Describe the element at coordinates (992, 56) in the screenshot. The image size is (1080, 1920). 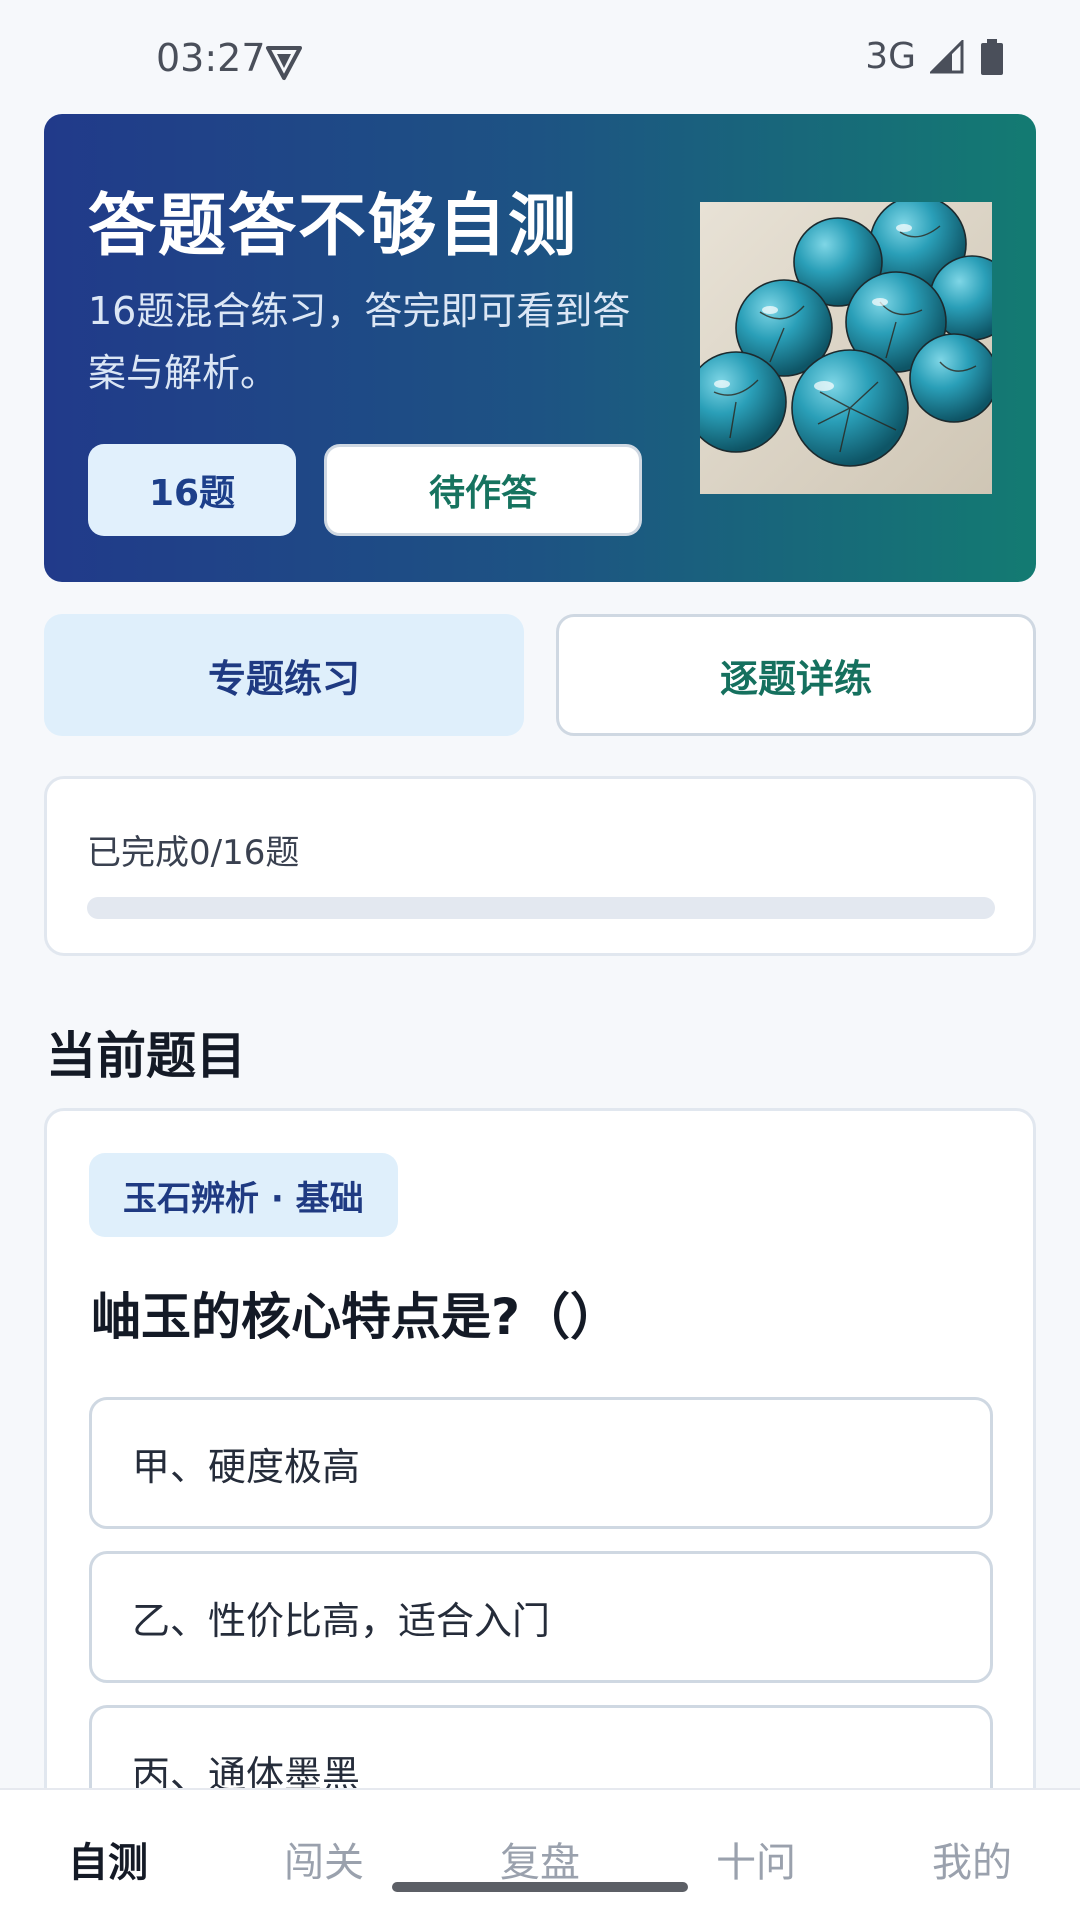
I see `battery-icon` at that location.